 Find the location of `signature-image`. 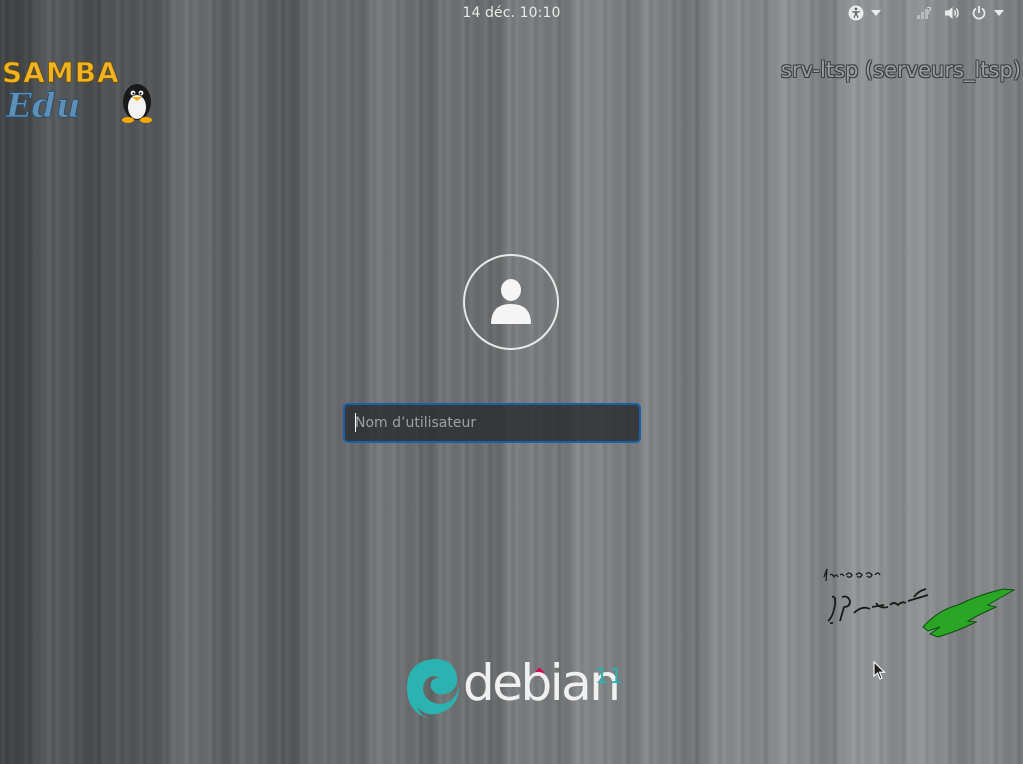

signature-image is located at coordinates (919, 603).